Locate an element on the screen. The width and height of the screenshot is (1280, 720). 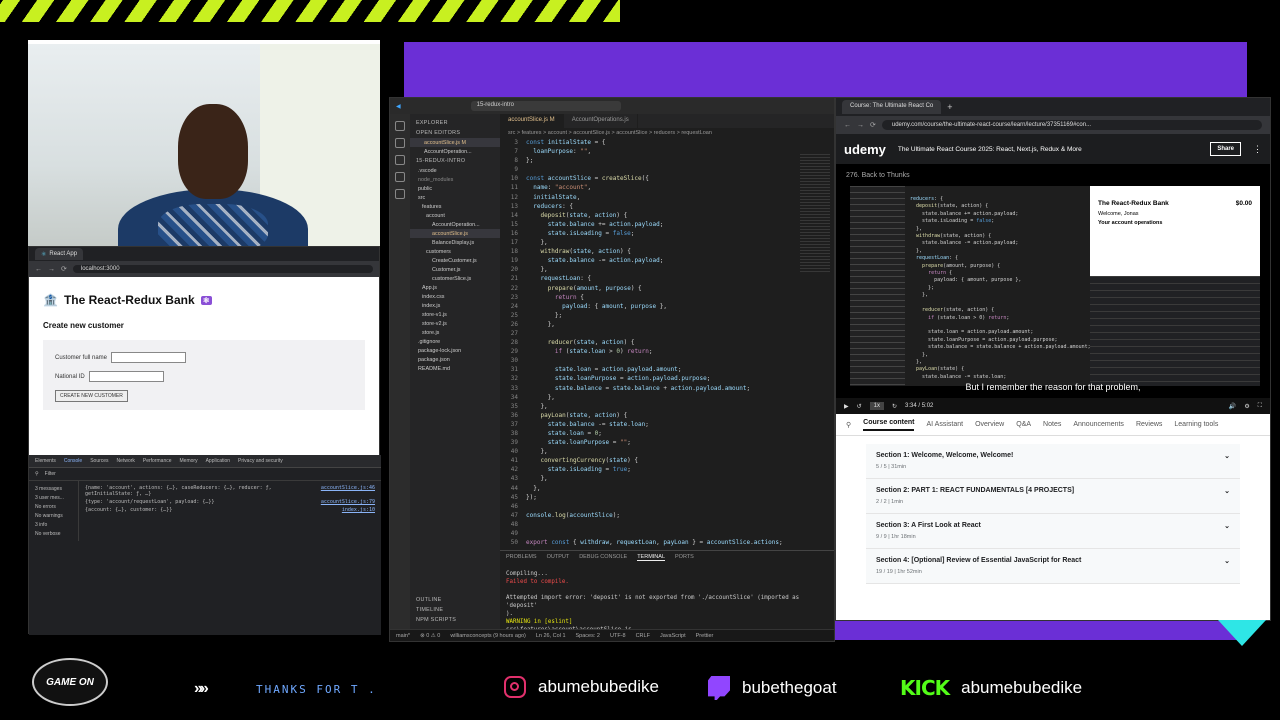
console-sidebar-item: 3 messages is located at coordinates (53, 488).